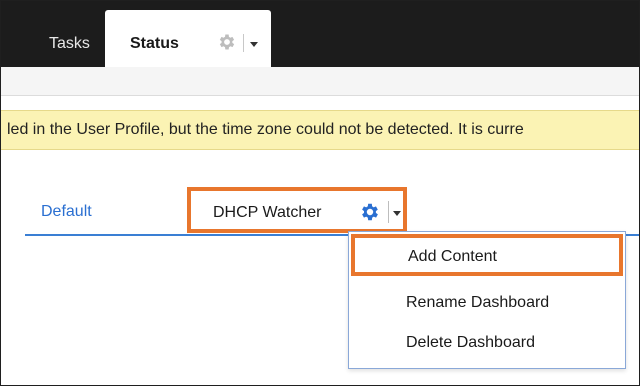 The width and height of the screenshot is (640, 386). I want to click on tab-tasks: Tasks, so click(69, 44).